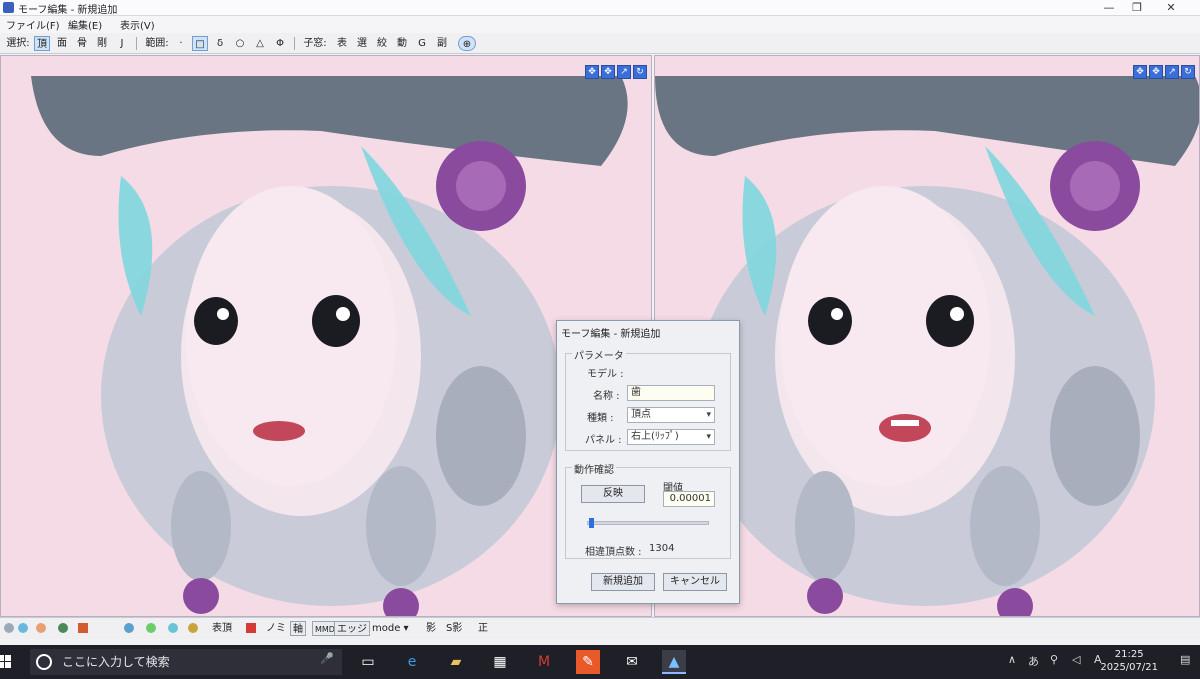  Describe the element at coordinates (1054, 659) in the screenshot. I see `network-icon: ⚲` at that location.